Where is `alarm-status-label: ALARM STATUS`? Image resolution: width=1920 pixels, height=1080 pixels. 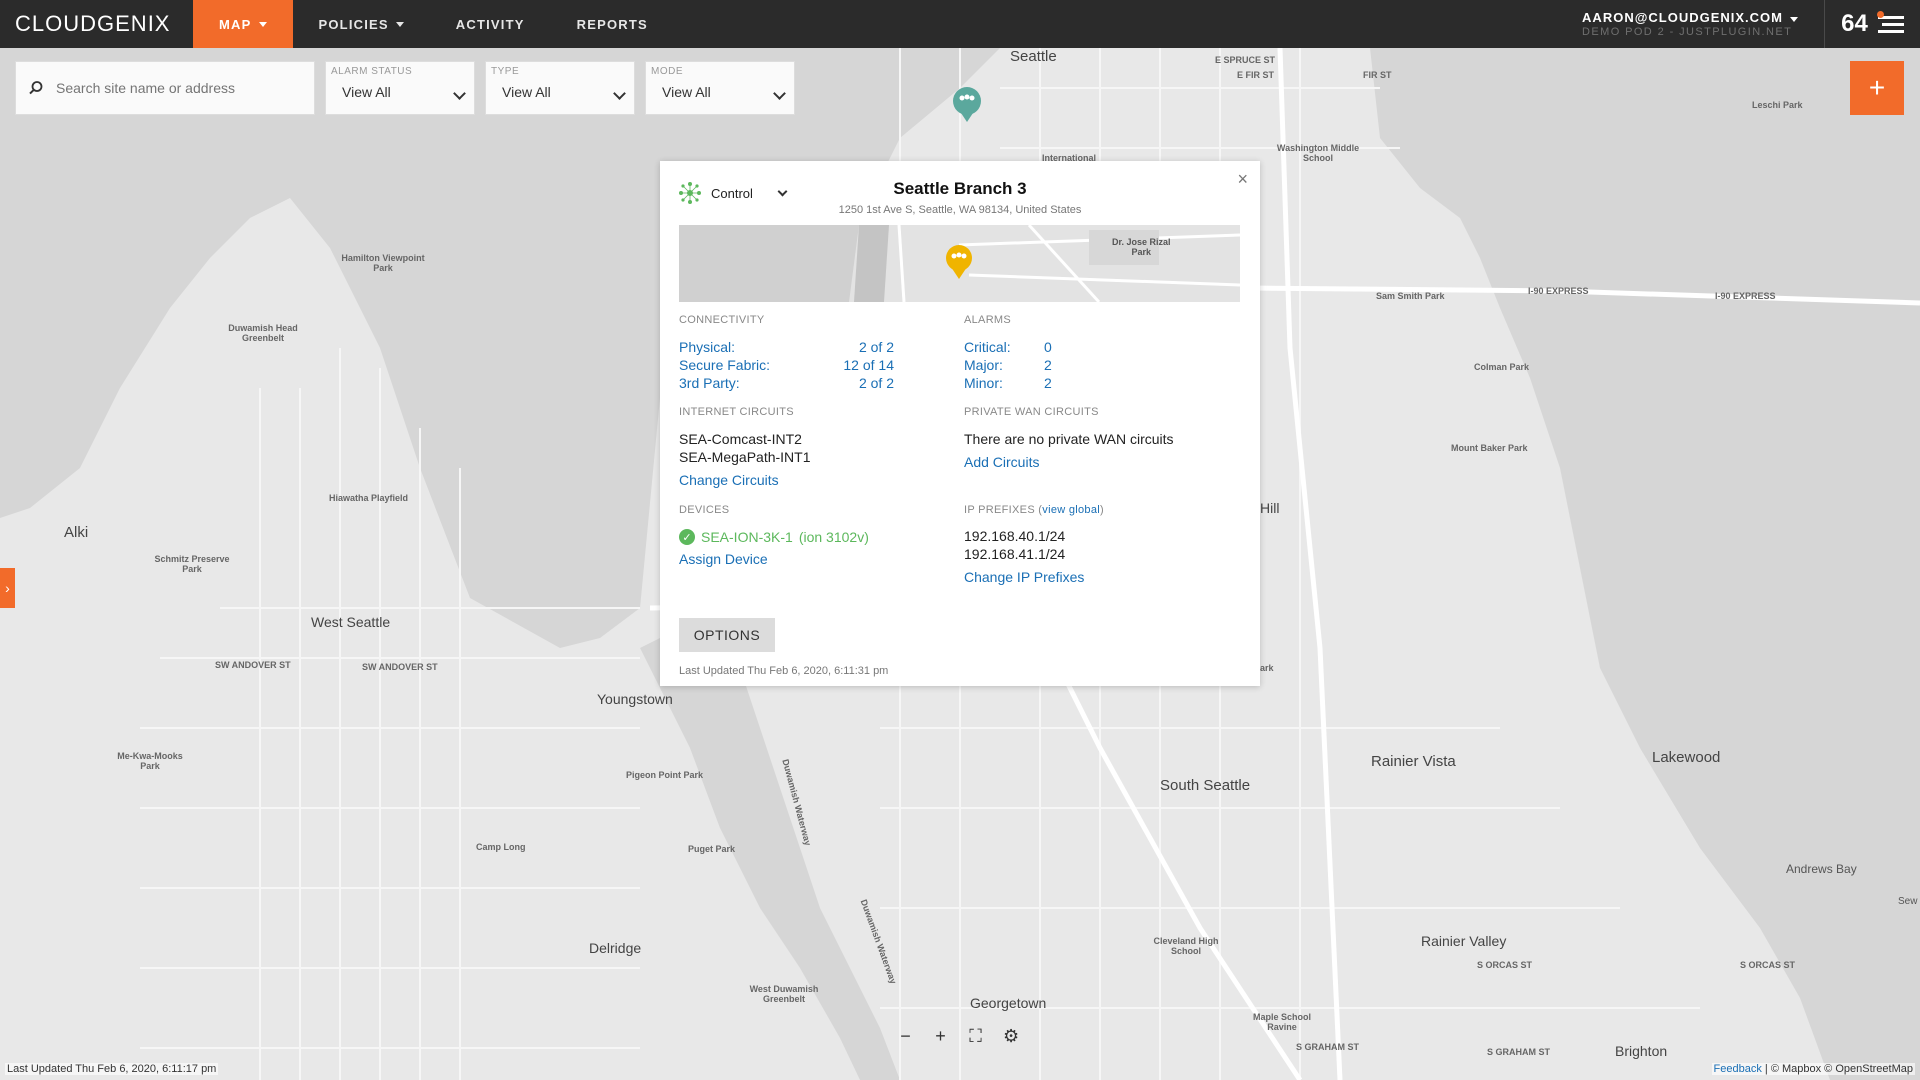
alarm-status-label: ALARM STATUS is located at coordinates (372, 71).